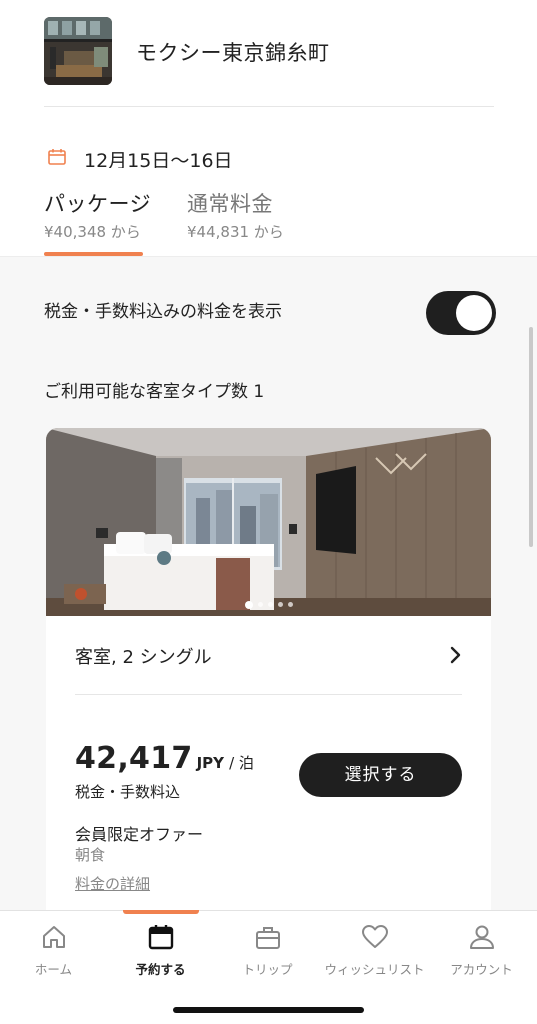 Image resolution: width=537 pixels, height=1024 pixels. I want to click on tab-package-title: パッケージ, so click(98, 204).